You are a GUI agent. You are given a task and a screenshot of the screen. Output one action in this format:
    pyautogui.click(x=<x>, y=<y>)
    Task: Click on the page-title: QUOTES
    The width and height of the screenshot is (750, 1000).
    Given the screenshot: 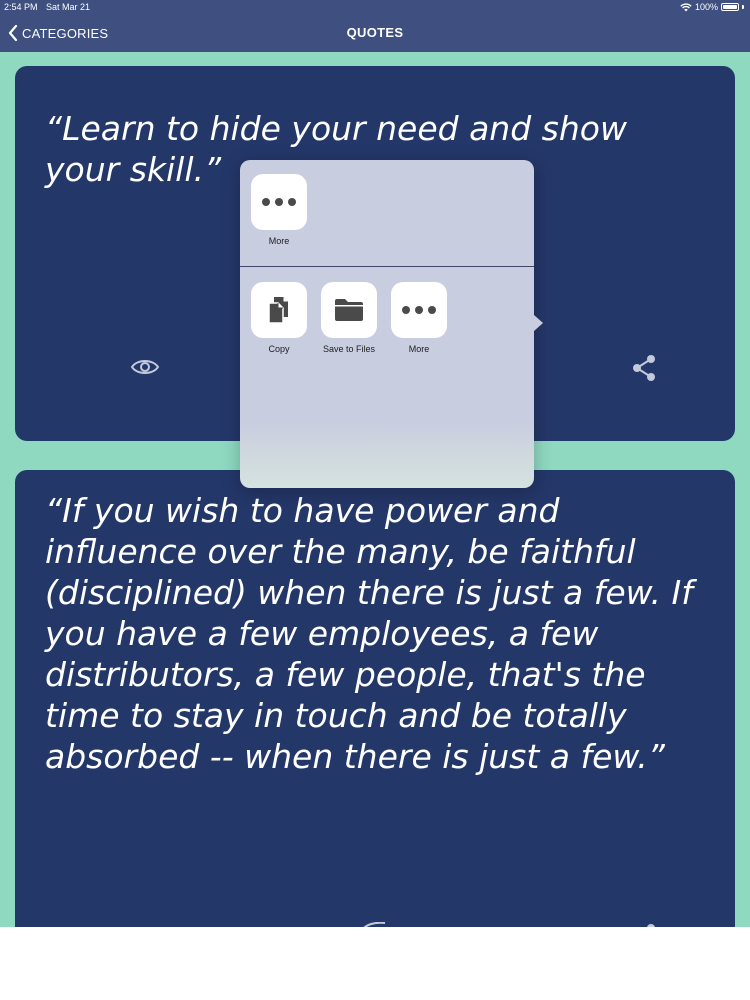 What is the action you would take?
    pyautogui.click(x=375, y=32)
    